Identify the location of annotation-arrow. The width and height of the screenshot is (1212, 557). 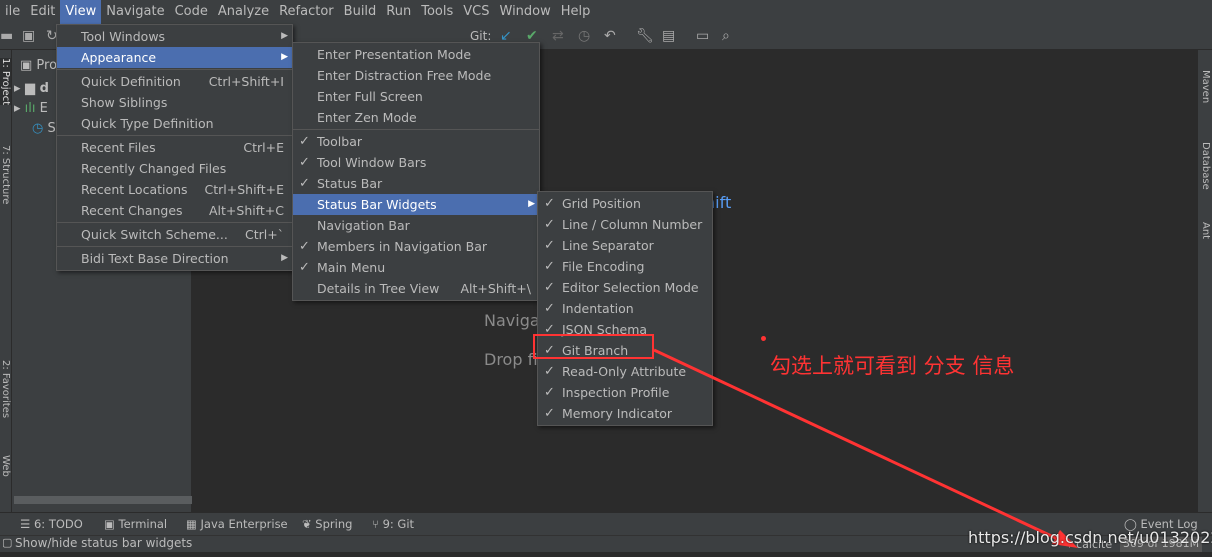
(865, 448).